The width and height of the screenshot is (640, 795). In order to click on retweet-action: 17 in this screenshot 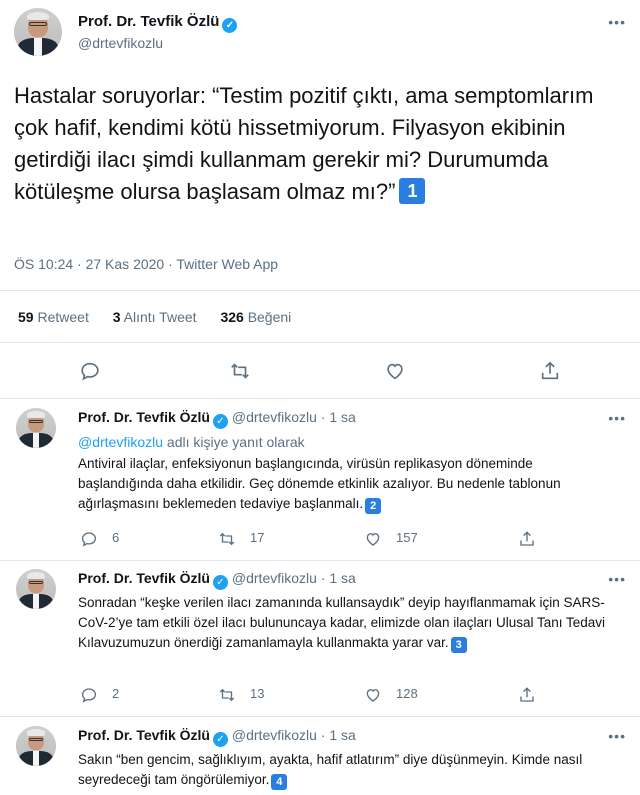, I will do `click(241, 539)`.